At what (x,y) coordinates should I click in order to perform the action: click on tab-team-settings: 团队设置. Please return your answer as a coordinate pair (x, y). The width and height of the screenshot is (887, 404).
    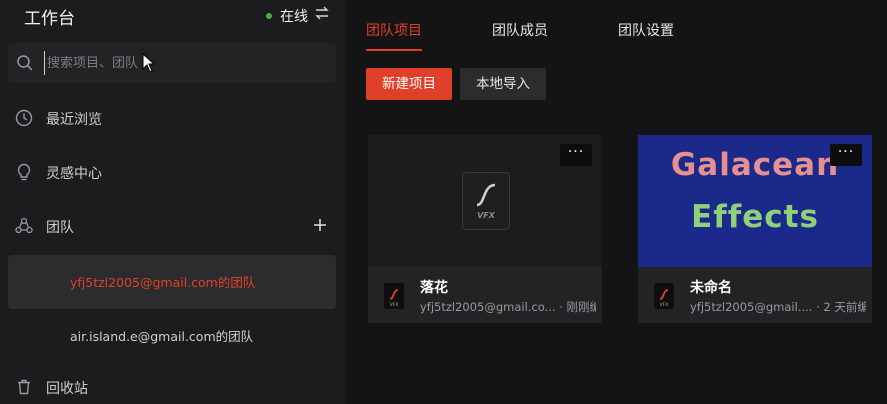
    Looking at the image, I should click on (646, 30).